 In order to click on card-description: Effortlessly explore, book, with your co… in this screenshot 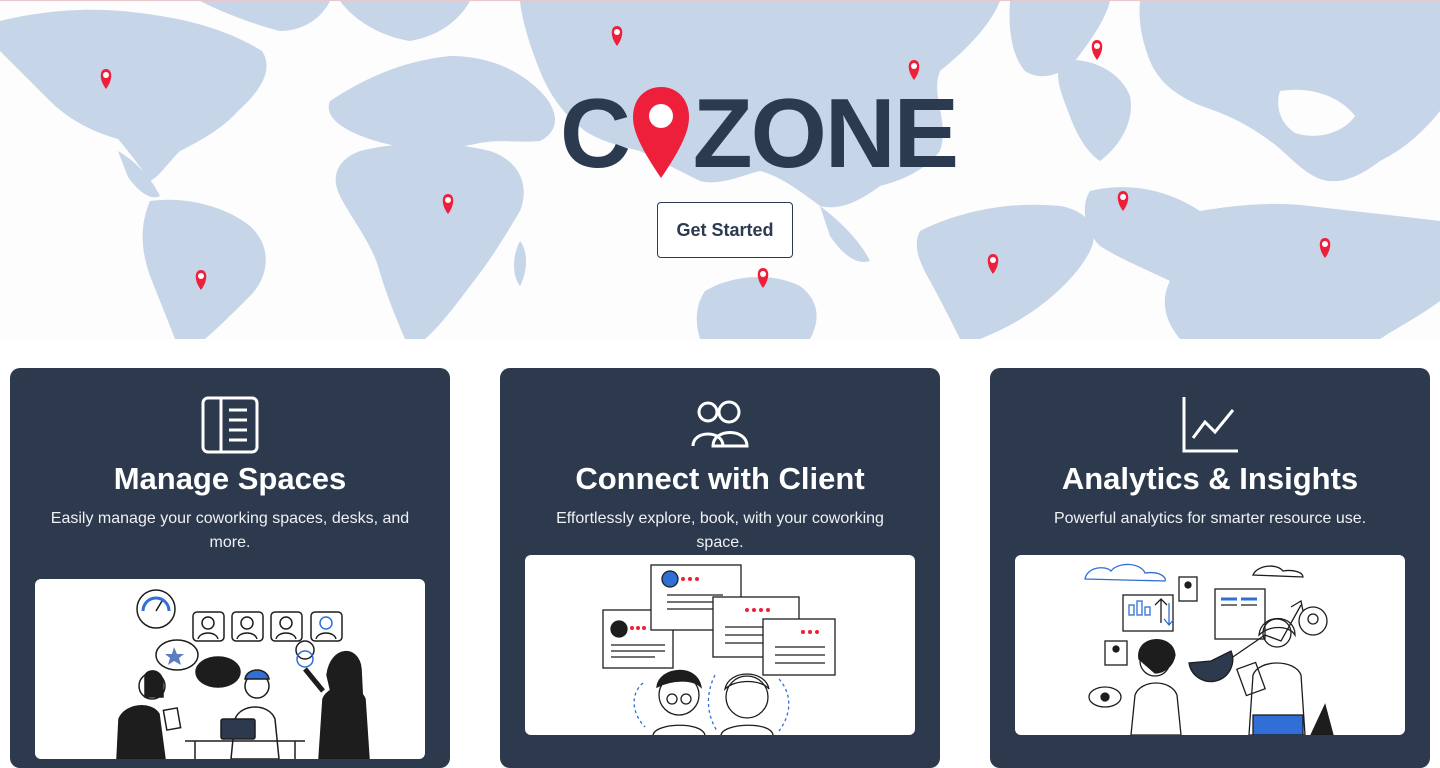, I will do `click(720, 530)`.